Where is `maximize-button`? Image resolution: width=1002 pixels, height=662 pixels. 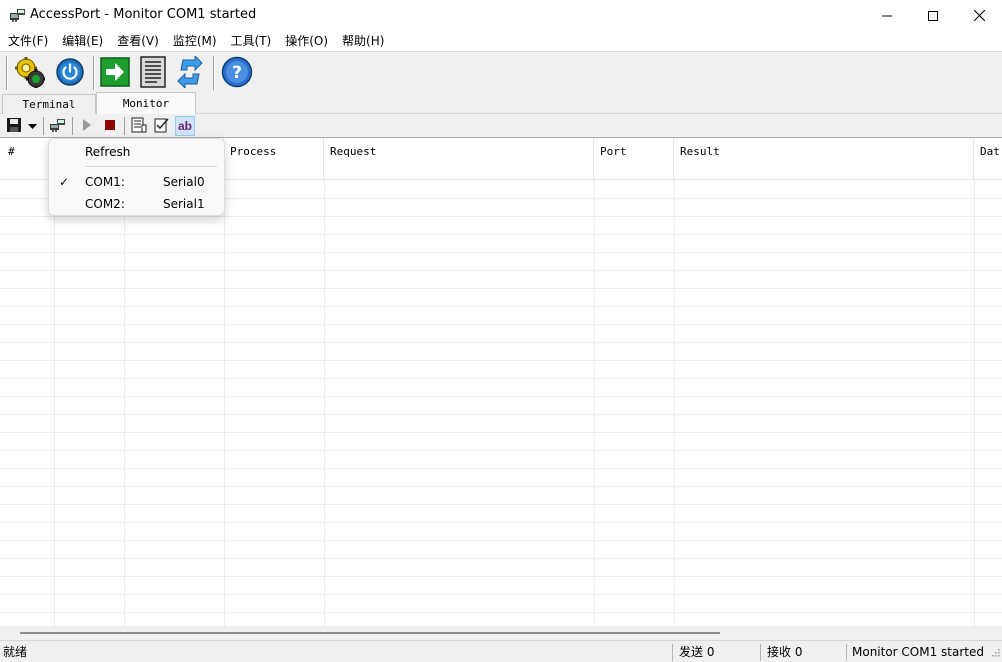
maximize-button is located at coordinates (933, 15).